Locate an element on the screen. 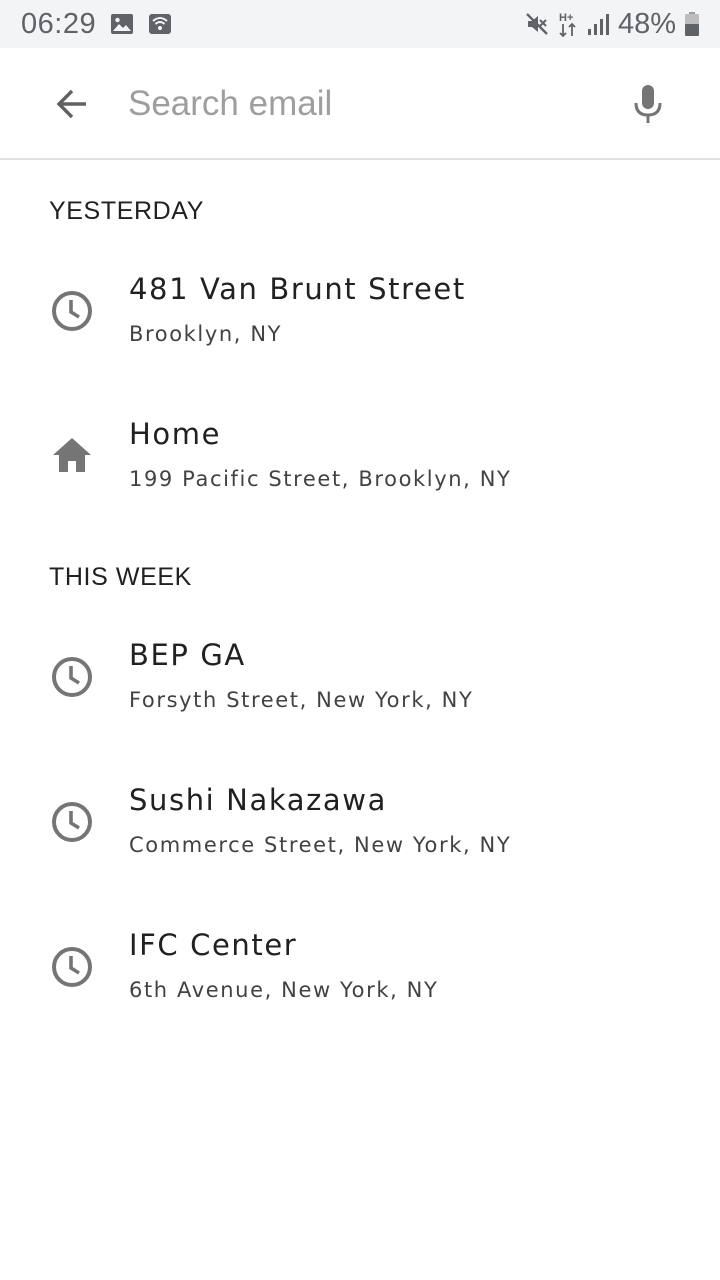 The image size is (720, 1280). item-subtitle: 6th Avenue, New York, NY is located at coordinates (284, 990).